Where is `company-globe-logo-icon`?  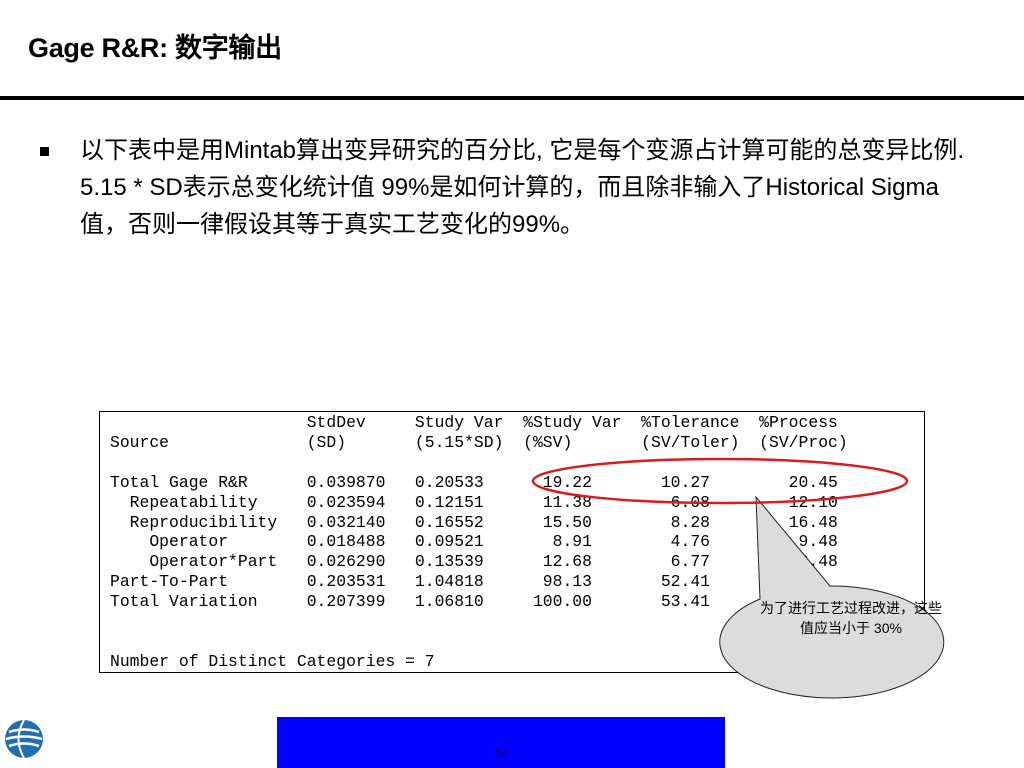
company-globe-logo-icon is located at coordinates (24, 739).